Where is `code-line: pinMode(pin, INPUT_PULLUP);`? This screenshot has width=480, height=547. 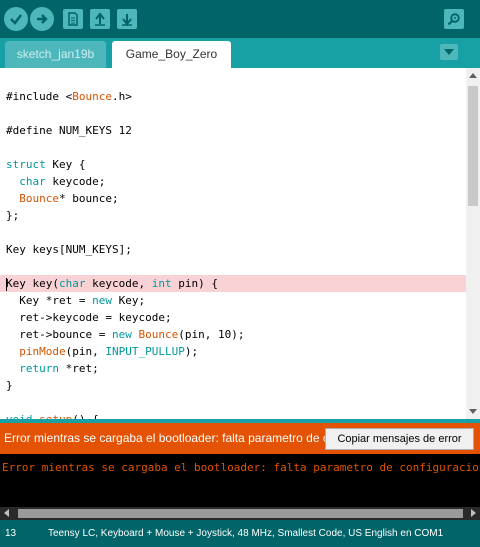
code-line: pinMode(pin, INPUT_PULLUP); is located at coordinates (233, 351).